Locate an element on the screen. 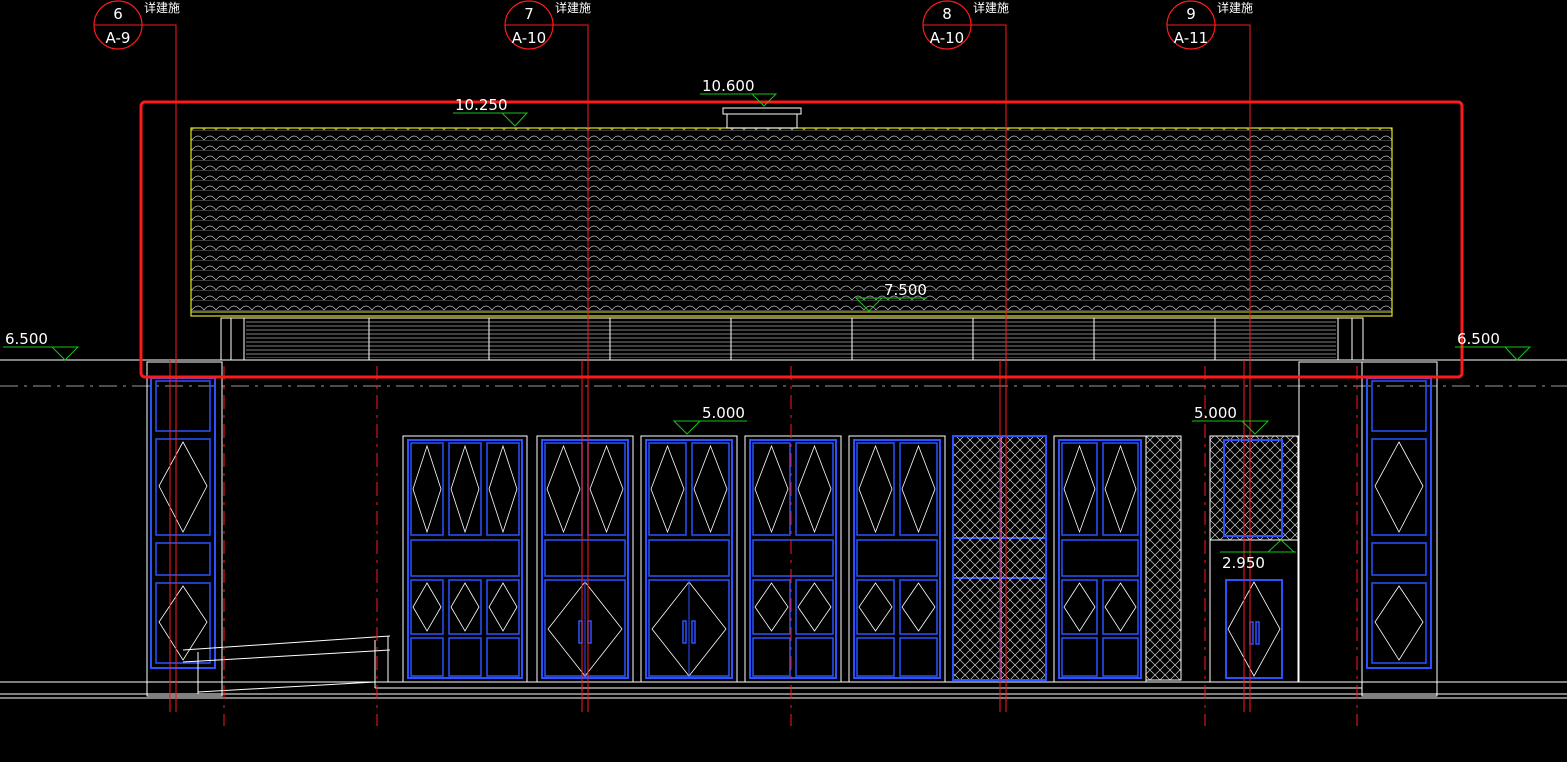  elevation-label-roof-base: 7.500 is located at coordinates (905, 290).